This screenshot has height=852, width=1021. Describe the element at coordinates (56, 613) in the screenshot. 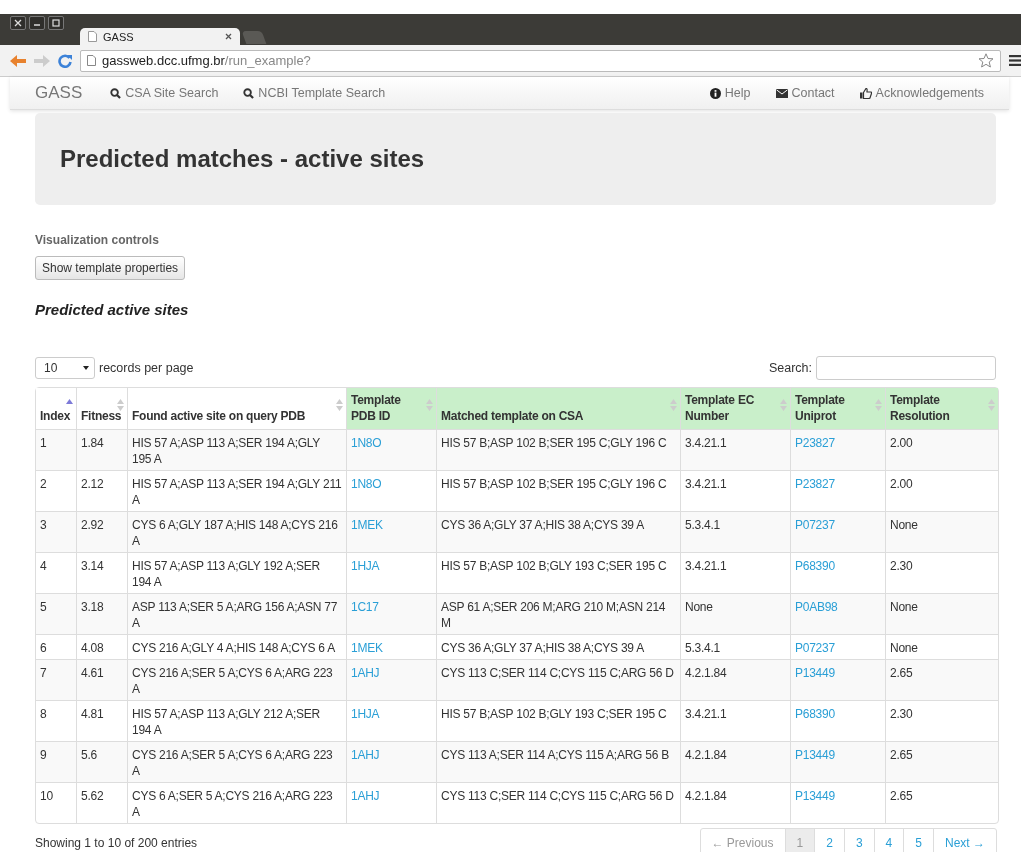

I see `table-cell: 5` at that location.